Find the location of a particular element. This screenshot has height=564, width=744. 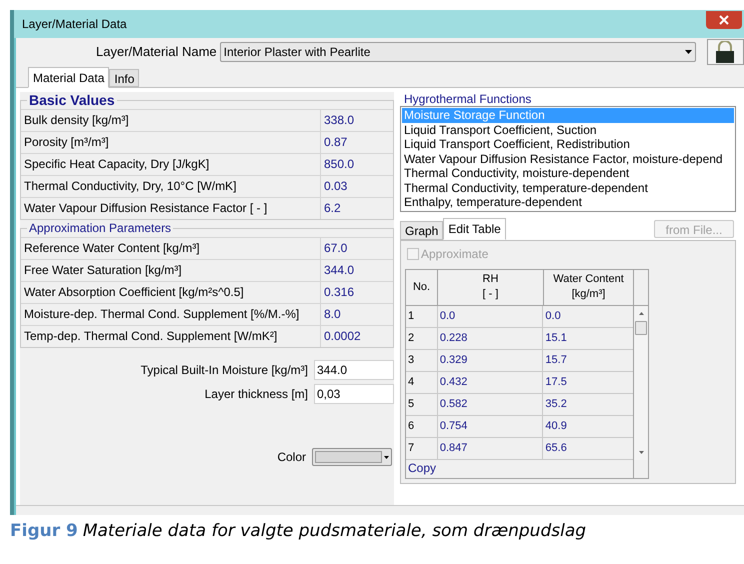

table-cell: 0.847 is located at coordinates (491, 448).